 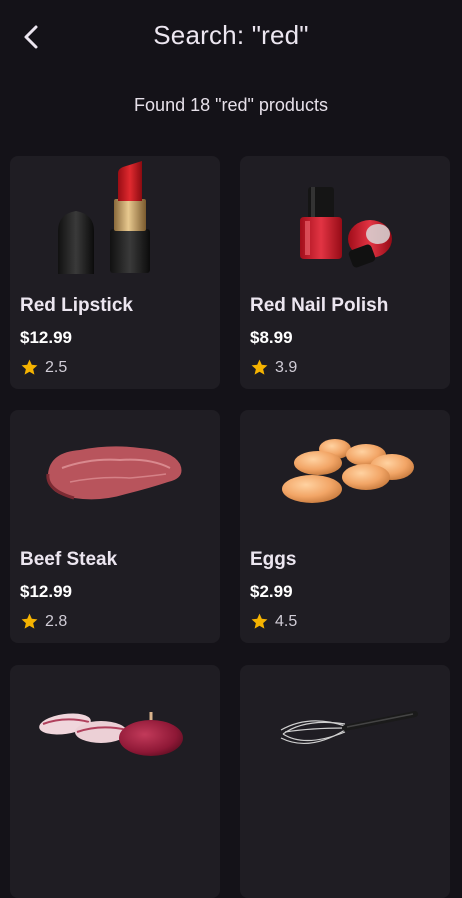 What do you see at coordinates (273, 621) in the screenshot?
I see `product-rating: 4.5` at bounding box center [273, 621].